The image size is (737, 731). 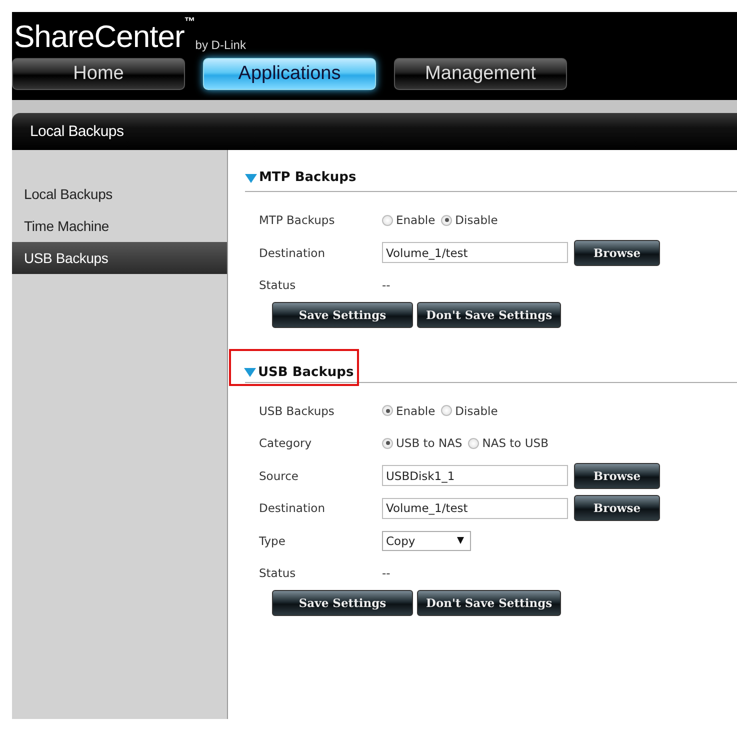 I want to click on field-label: MTP Backups, so click(x=297, y=220).